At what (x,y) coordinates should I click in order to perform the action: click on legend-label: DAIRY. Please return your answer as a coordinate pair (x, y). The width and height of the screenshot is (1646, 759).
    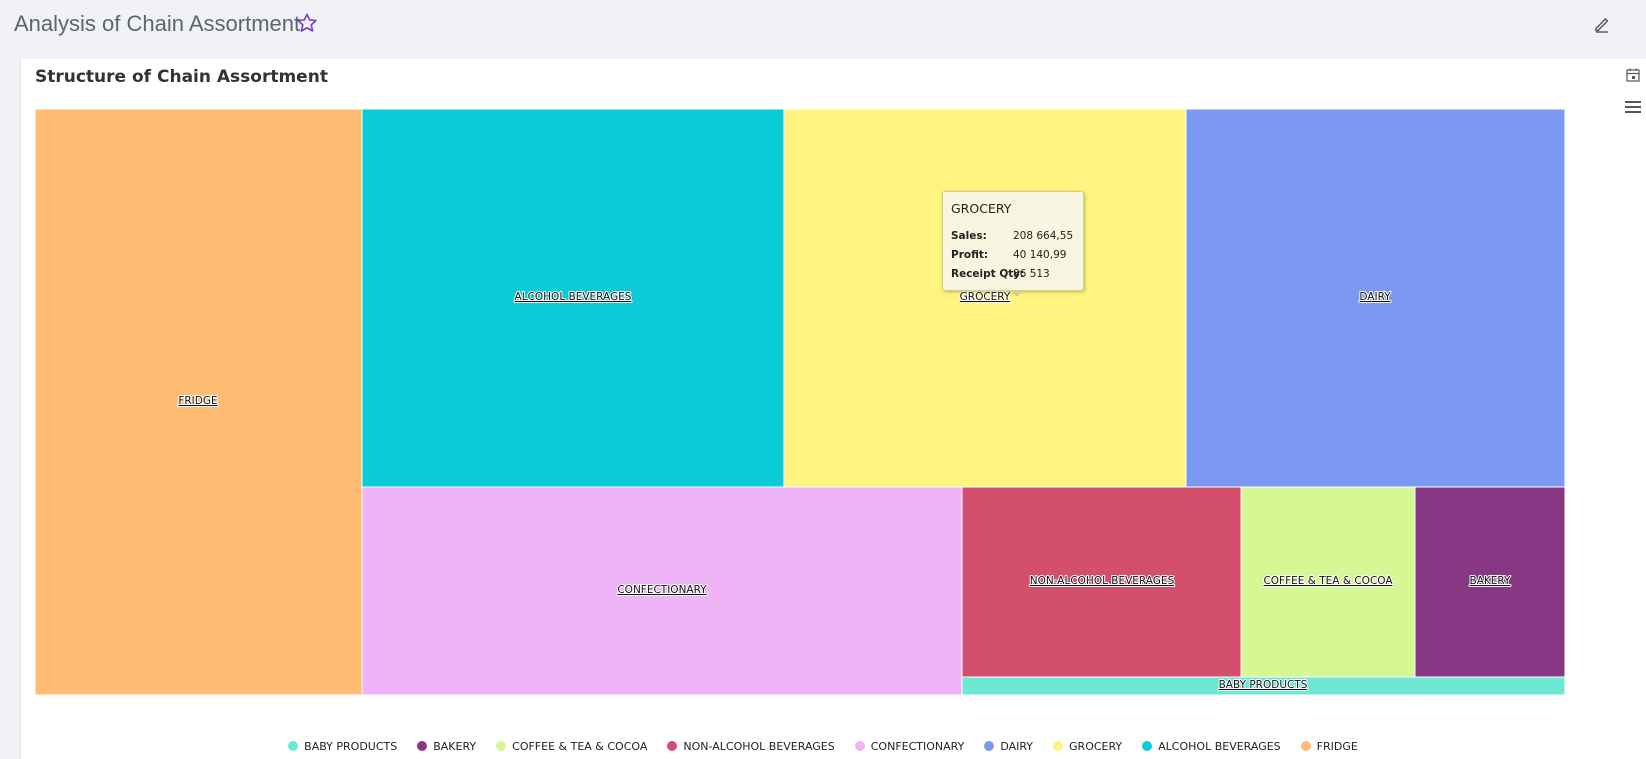
    Looking at the image, I should click on (1017, 746).